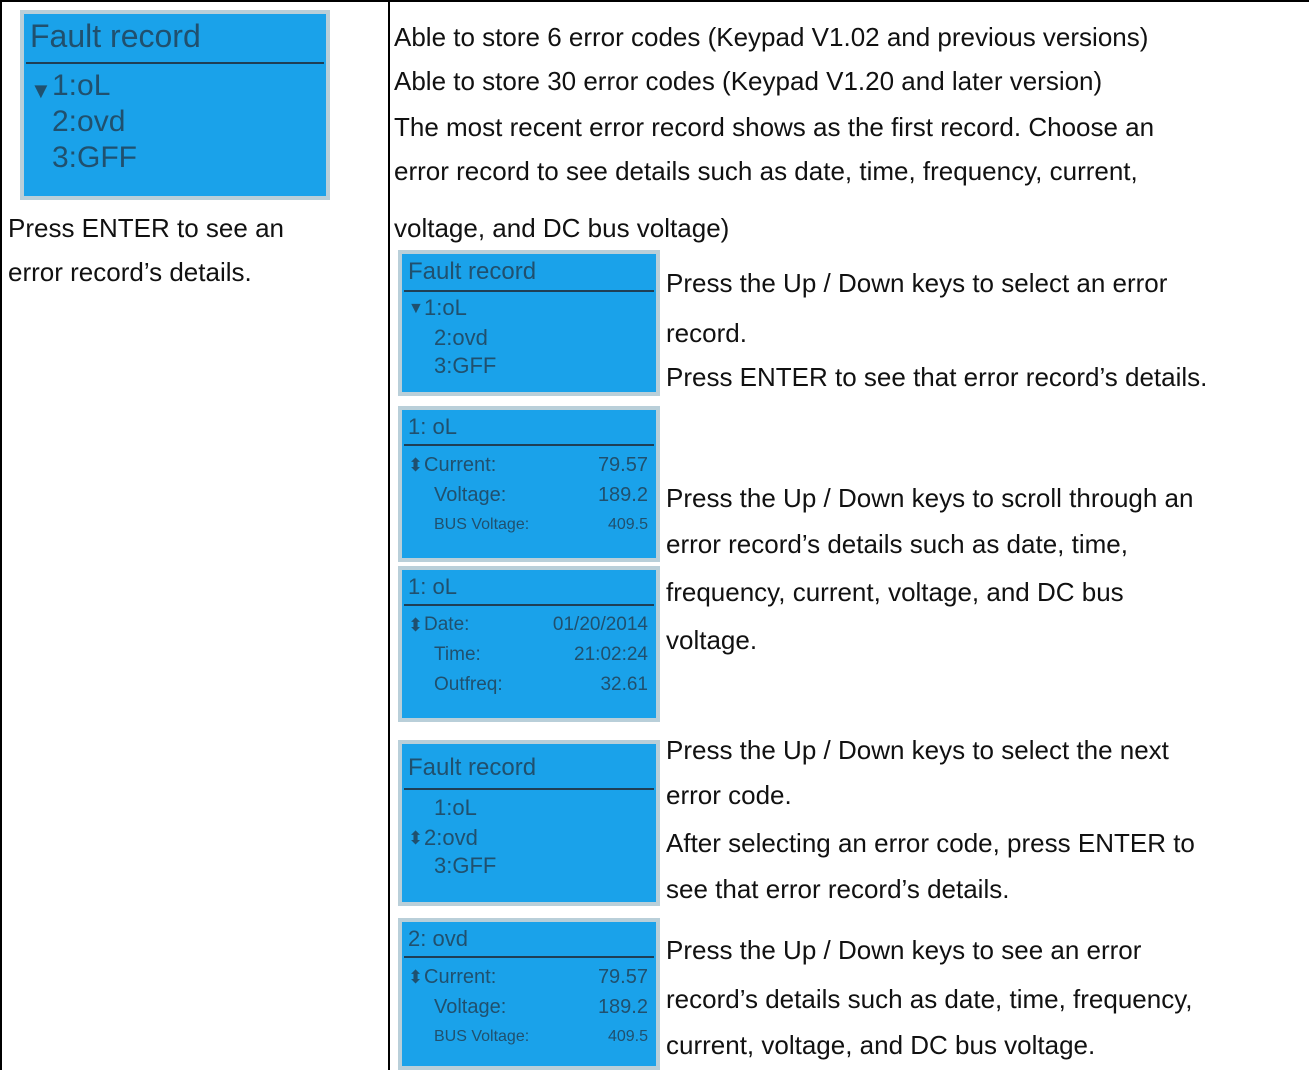 The height and width of the screenshot is (1070, 1309). Describe the element at coordinates (611, 654) in the screenshot. I see `detail-value: 21:02:24` at that location.